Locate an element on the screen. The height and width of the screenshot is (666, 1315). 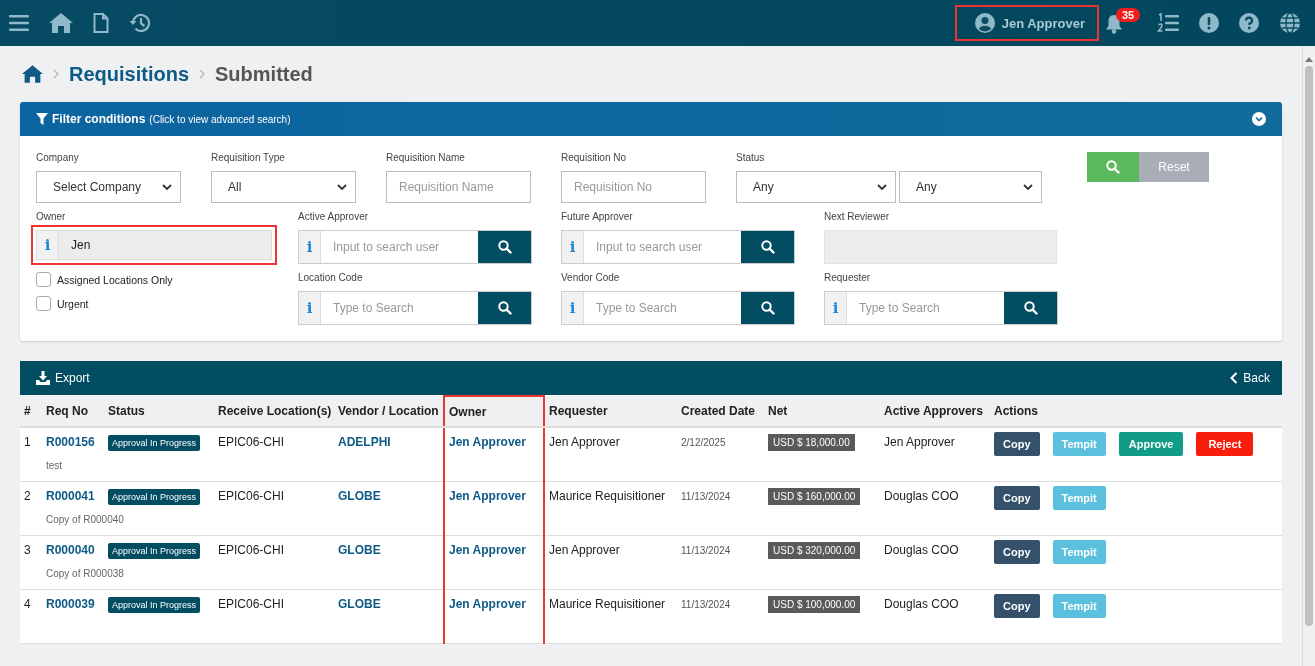
field-label: Requisition Name is located at coordinates (426, 158).